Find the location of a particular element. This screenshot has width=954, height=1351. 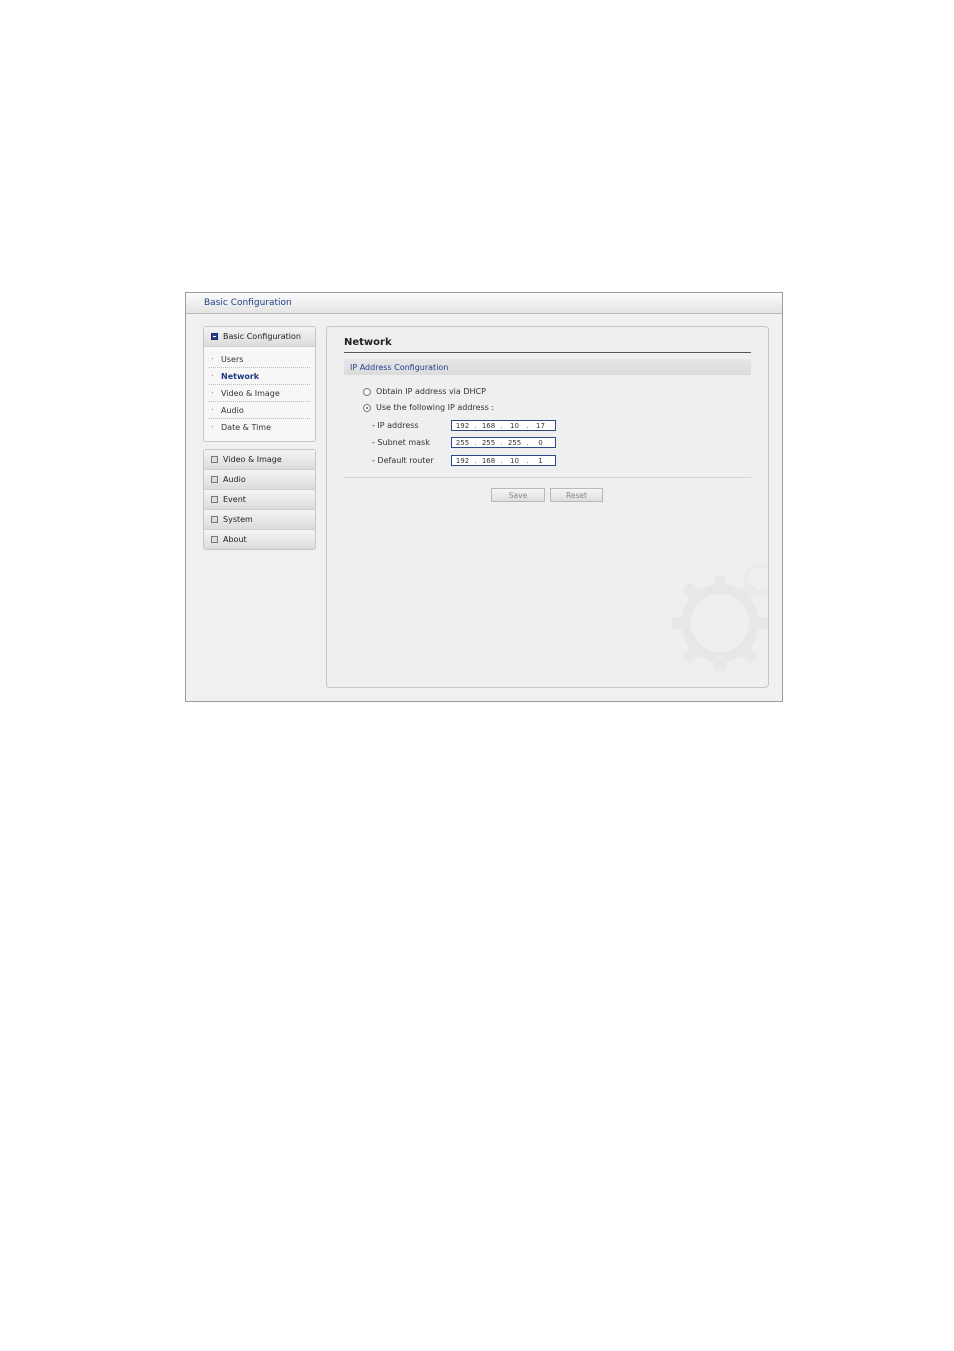

sidebar-header-system: System is located at coordinates (259, 520).